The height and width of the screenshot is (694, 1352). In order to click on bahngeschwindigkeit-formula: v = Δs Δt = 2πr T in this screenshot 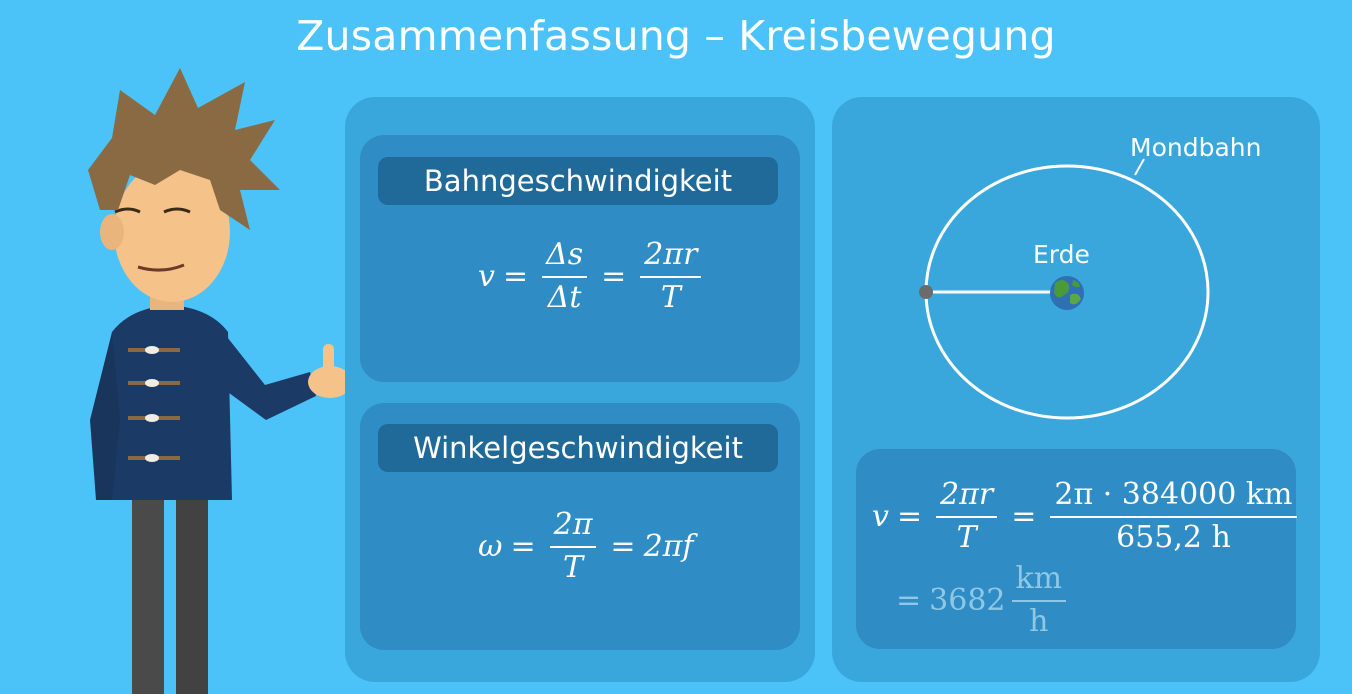, I will do `click(592, 276)`.